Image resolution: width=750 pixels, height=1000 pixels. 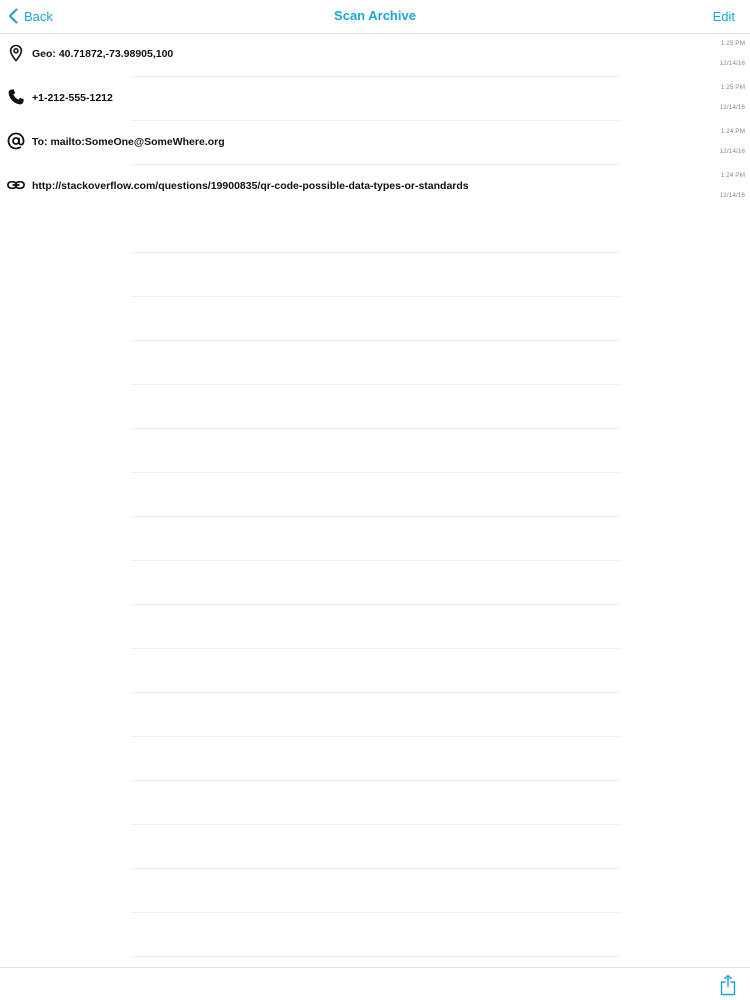 I want to click on bottom-toolbar, so click(x=375, y=983).